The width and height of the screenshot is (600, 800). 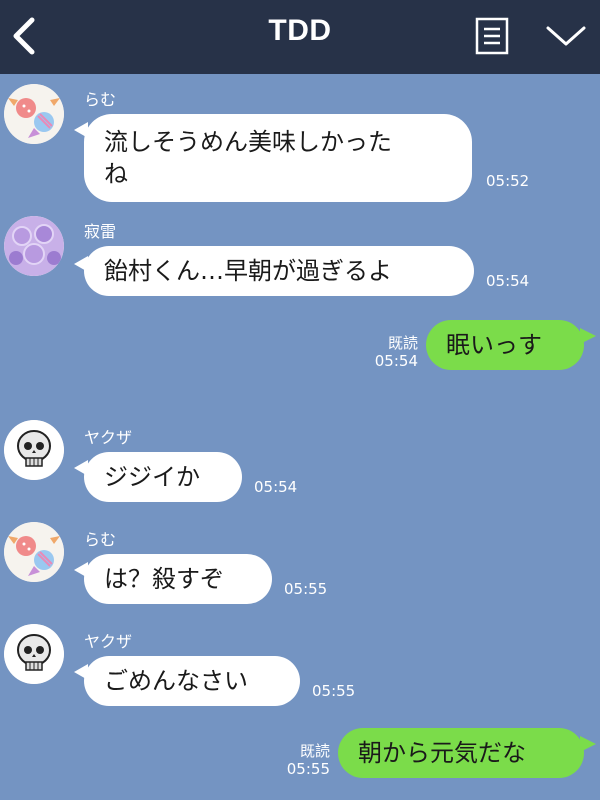 I want to click on sender-name: 寂雷, so click(x=100, y=231).